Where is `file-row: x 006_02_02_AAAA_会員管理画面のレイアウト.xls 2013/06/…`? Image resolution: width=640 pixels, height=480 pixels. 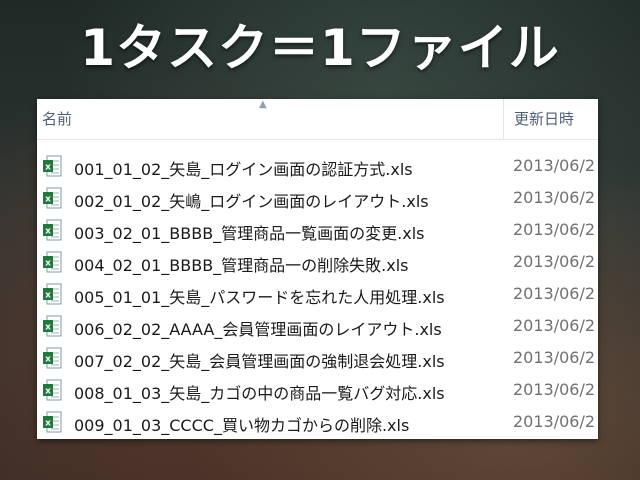
file-row: x 006_02_02_AAAA_会員管理画面のレイアウト.xls 2013/06/… is located at coordinates (317, 327).